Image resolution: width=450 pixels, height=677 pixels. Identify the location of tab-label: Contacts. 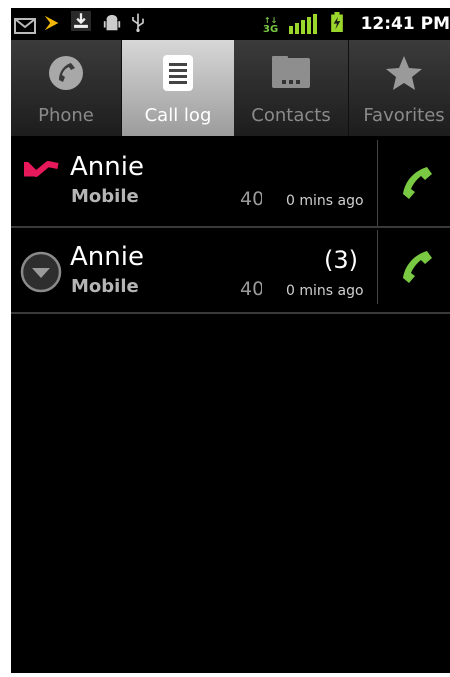
(291, 115).